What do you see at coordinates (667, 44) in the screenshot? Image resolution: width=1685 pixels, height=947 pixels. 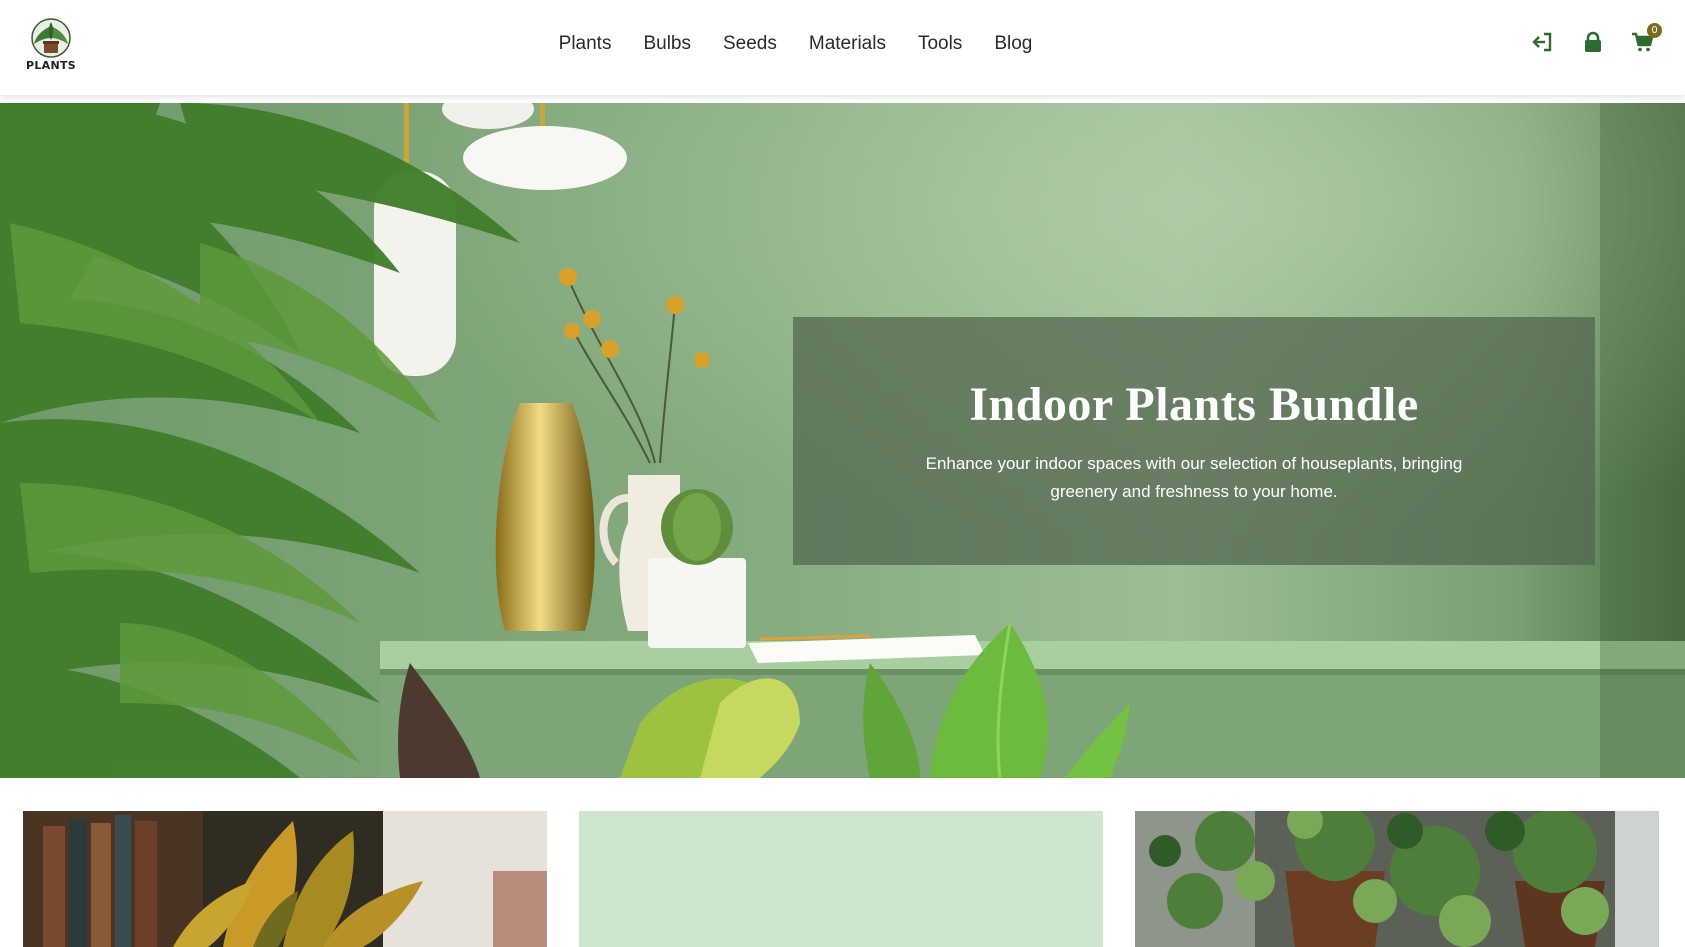 I see `nav-bulbs: Bulbs` at bounding box center [667, 44].